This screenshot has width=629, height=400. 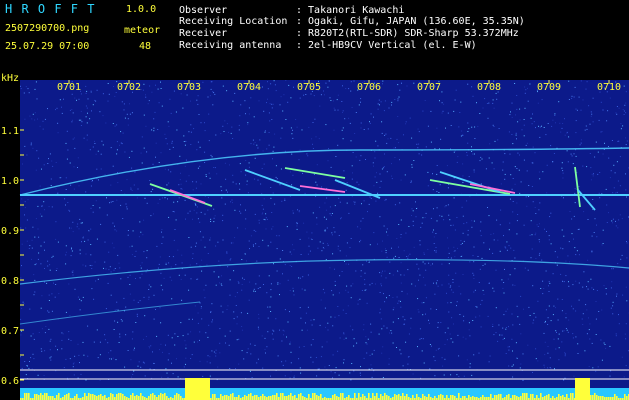 I want to click on time-tick-label: 0704, so click(x=249, y=87).